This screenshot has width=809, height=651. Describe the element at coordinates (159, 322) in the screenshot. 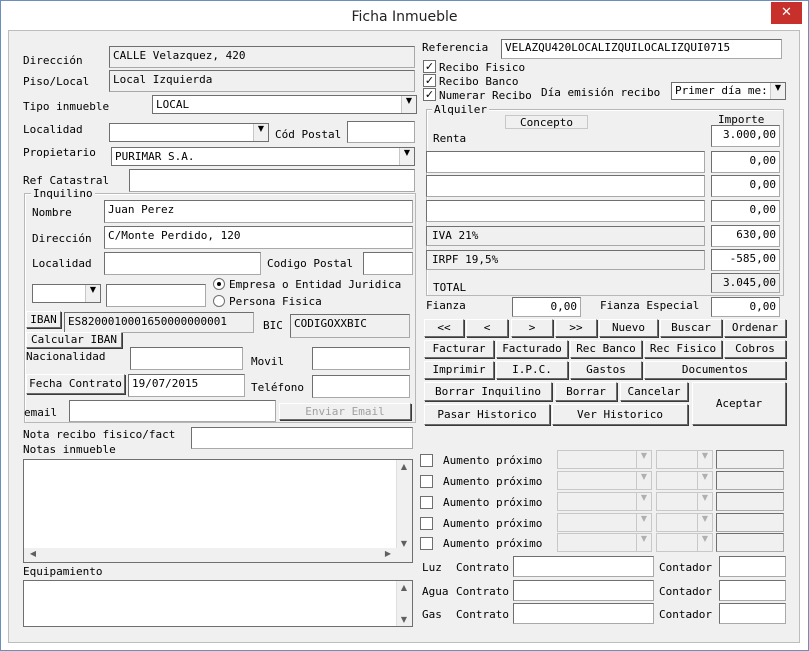

I see `iban-field: ES8200010001650000000001` at that location.